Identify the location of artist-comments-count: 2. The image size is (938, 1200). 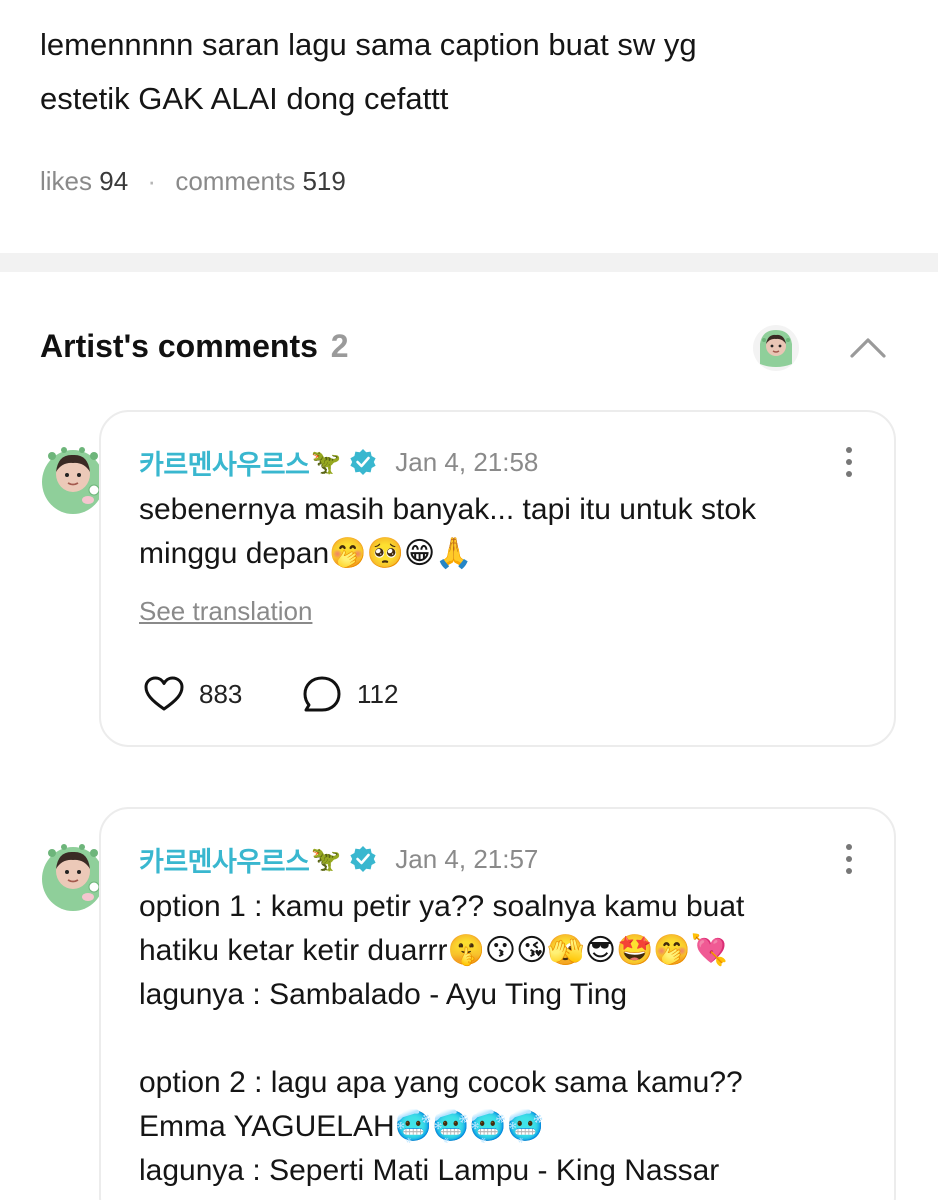
(339, 346).